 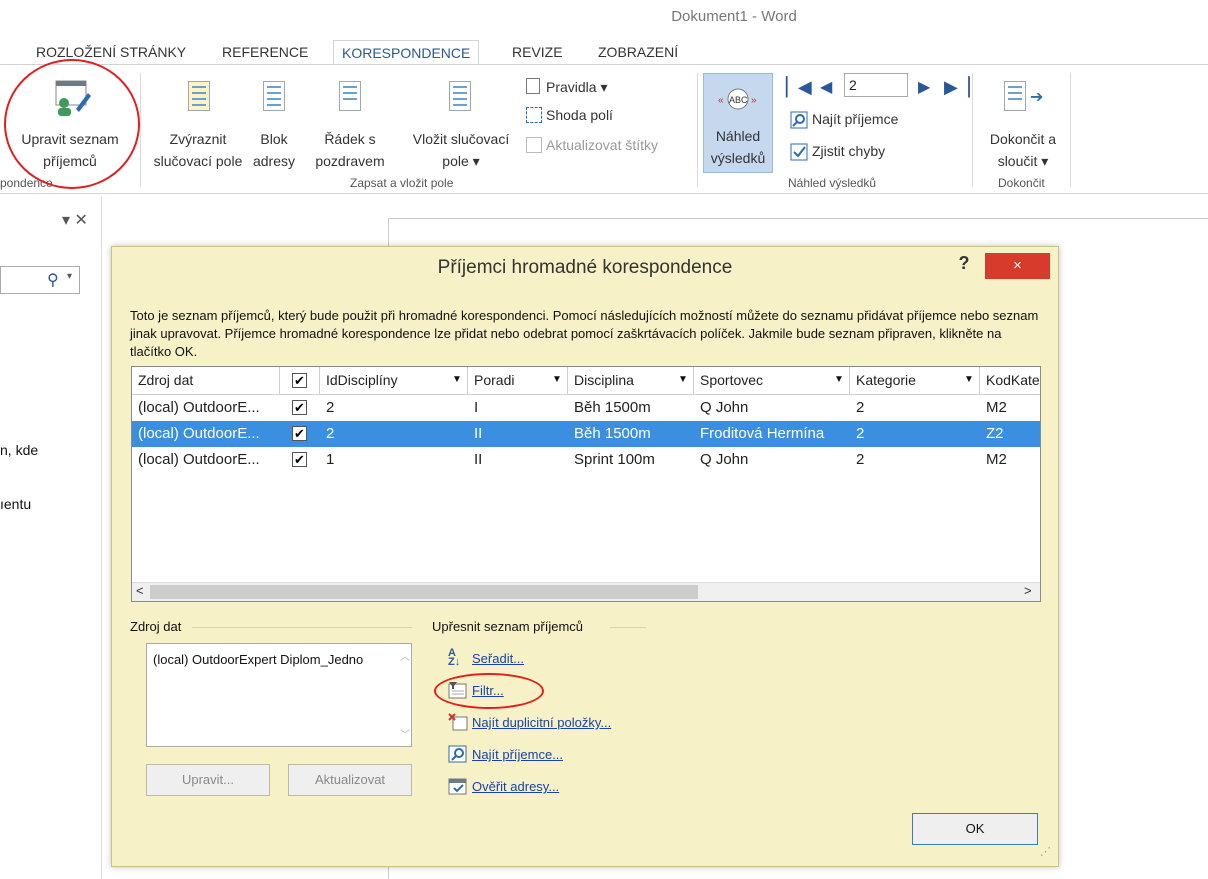 I want to click on previous-record-icon: ◀, so click(x=826, y=87).